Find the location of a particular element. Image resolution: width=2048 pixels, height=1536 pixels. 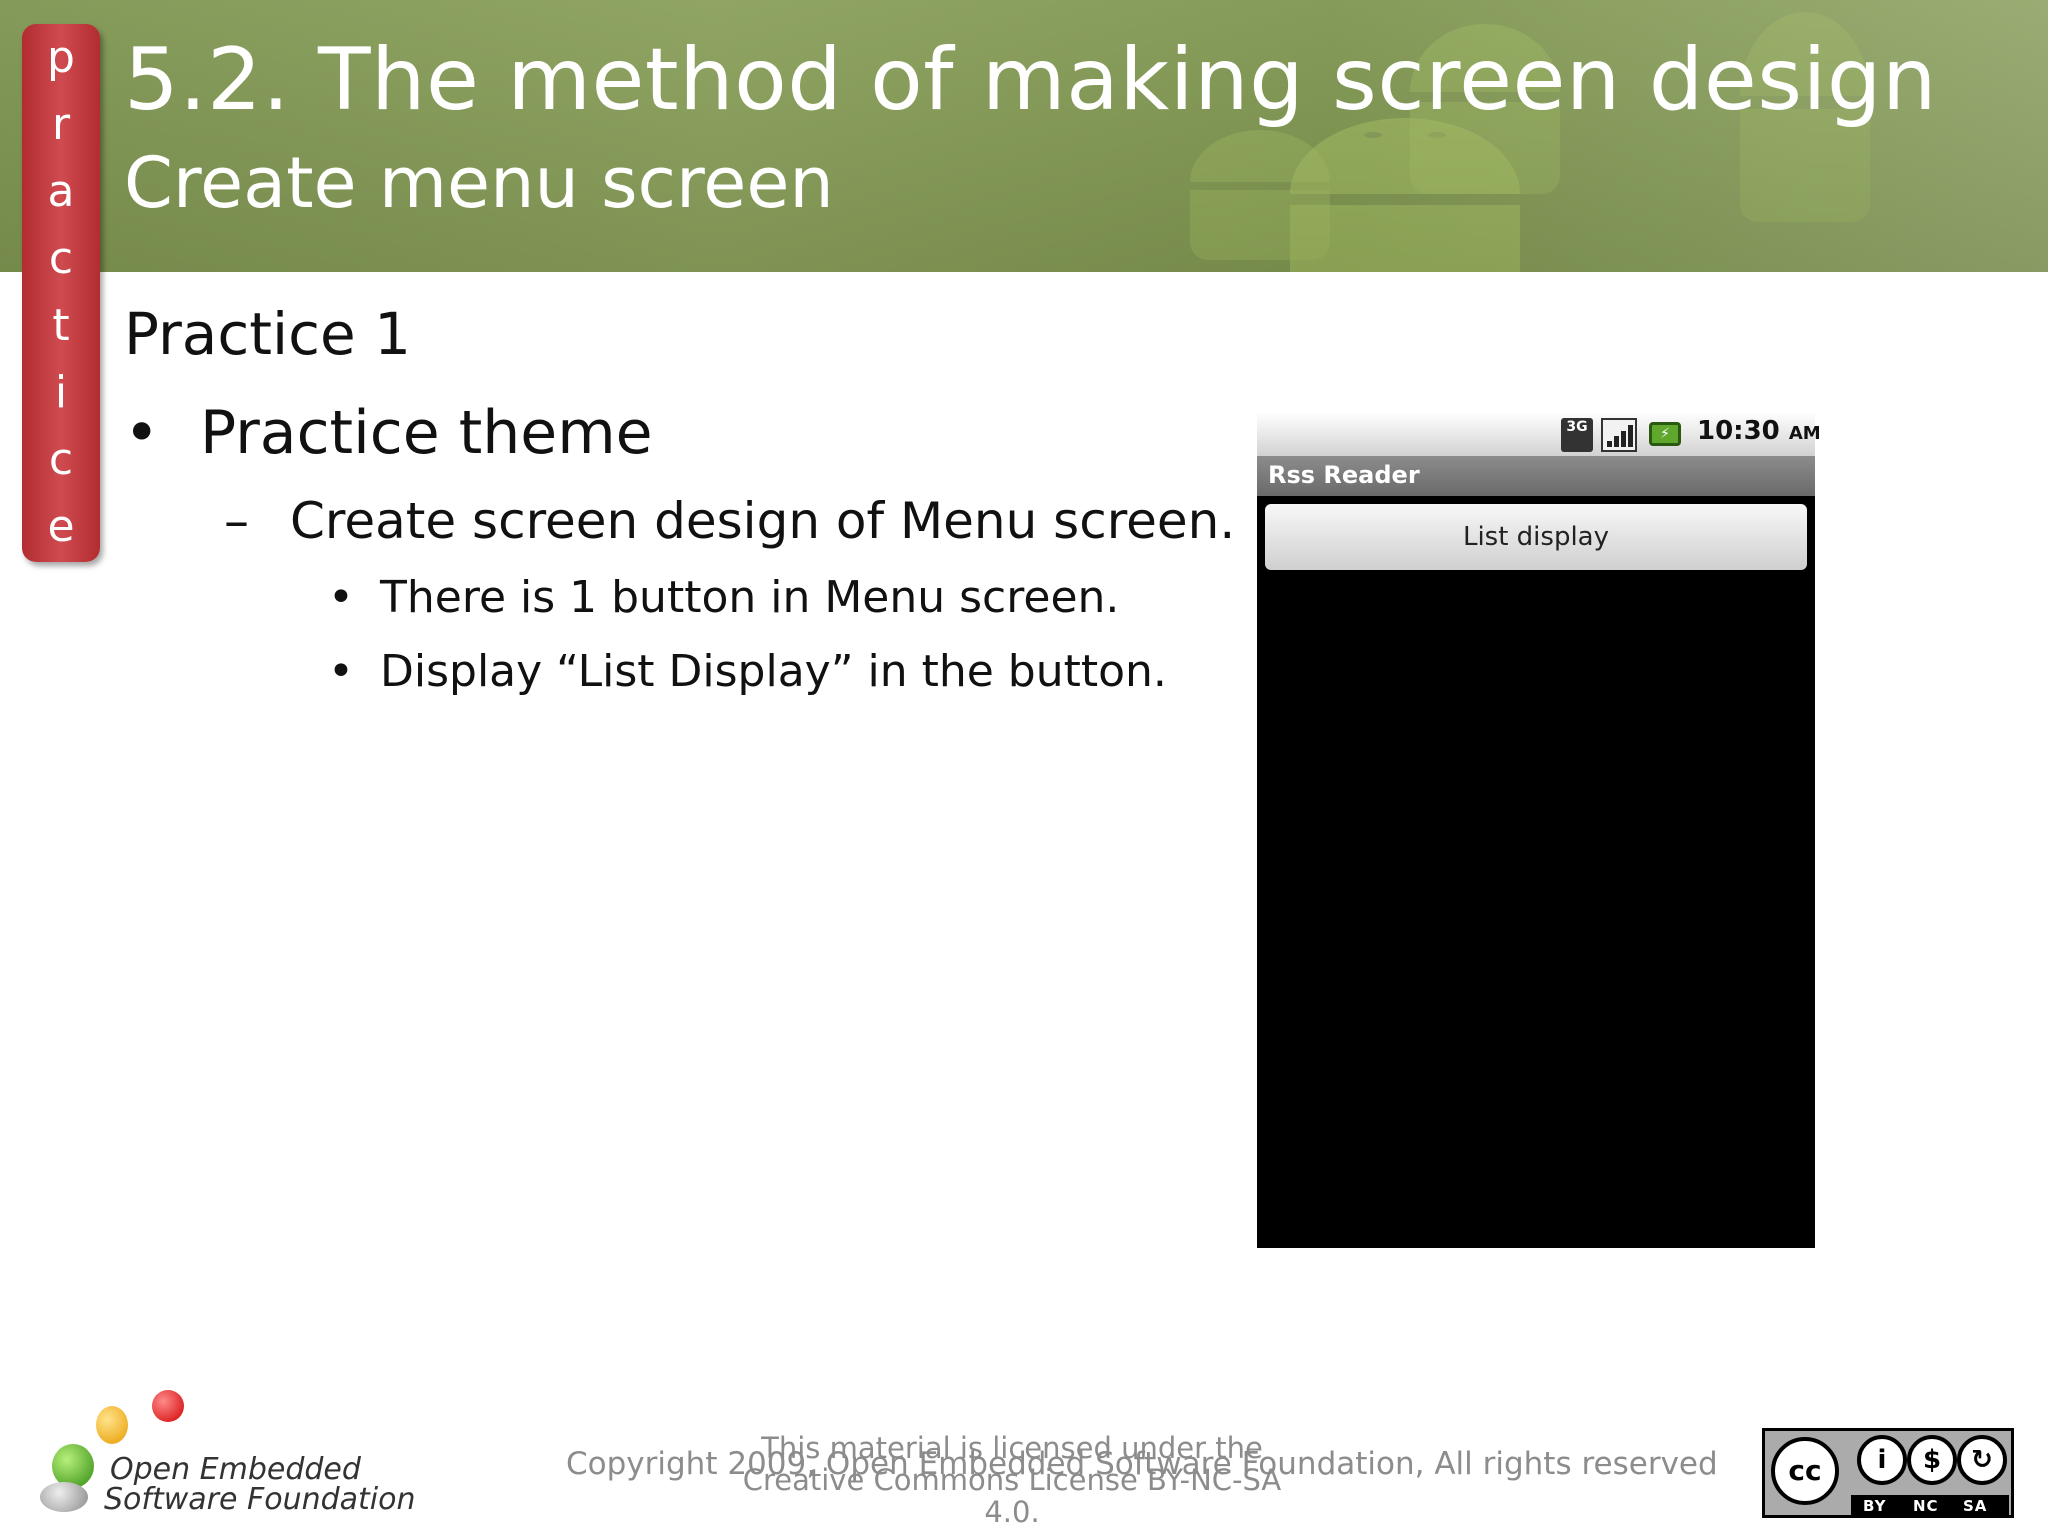

phone-screenshot: 3G ⚡ 10:30 AM Rss Reader List display is located at coordinates (1539, 830).